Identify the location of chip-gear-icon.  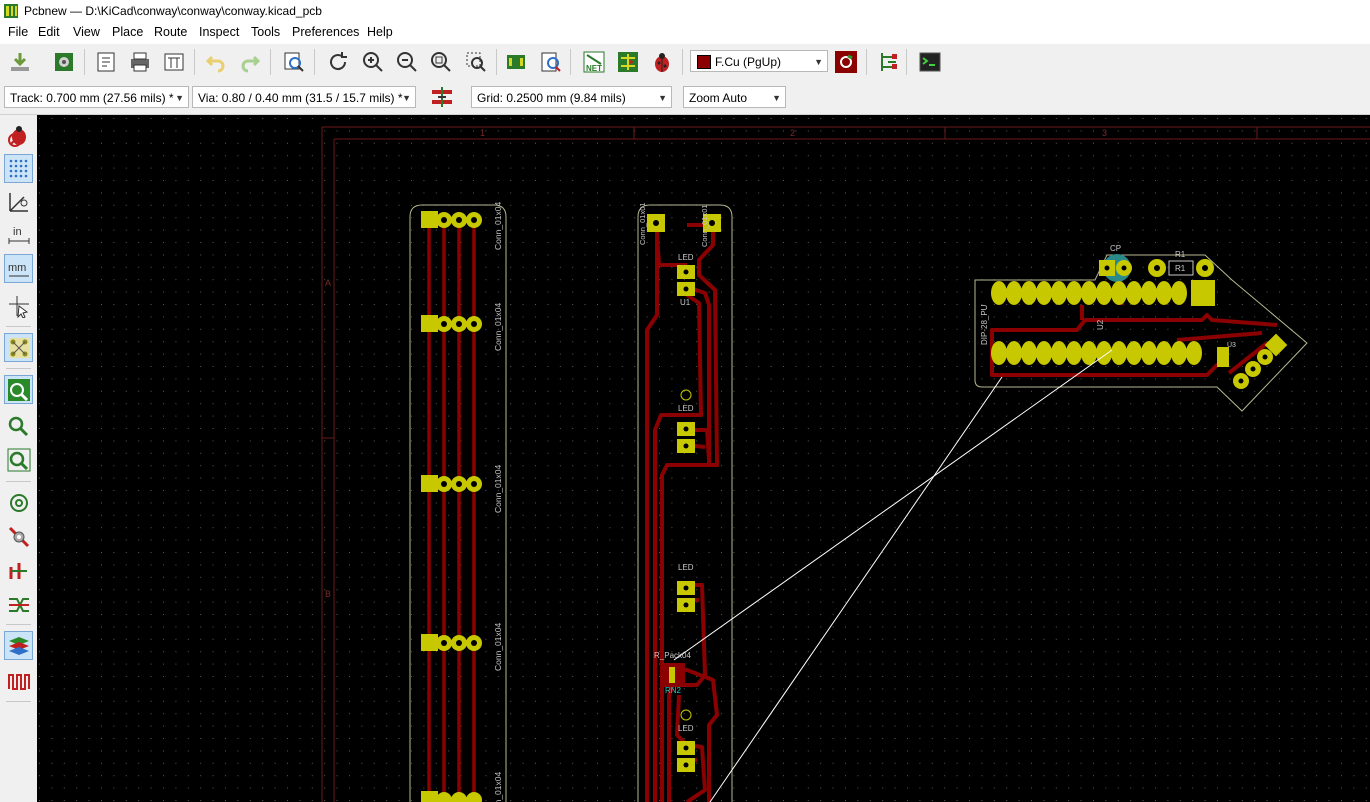
(64, 62).